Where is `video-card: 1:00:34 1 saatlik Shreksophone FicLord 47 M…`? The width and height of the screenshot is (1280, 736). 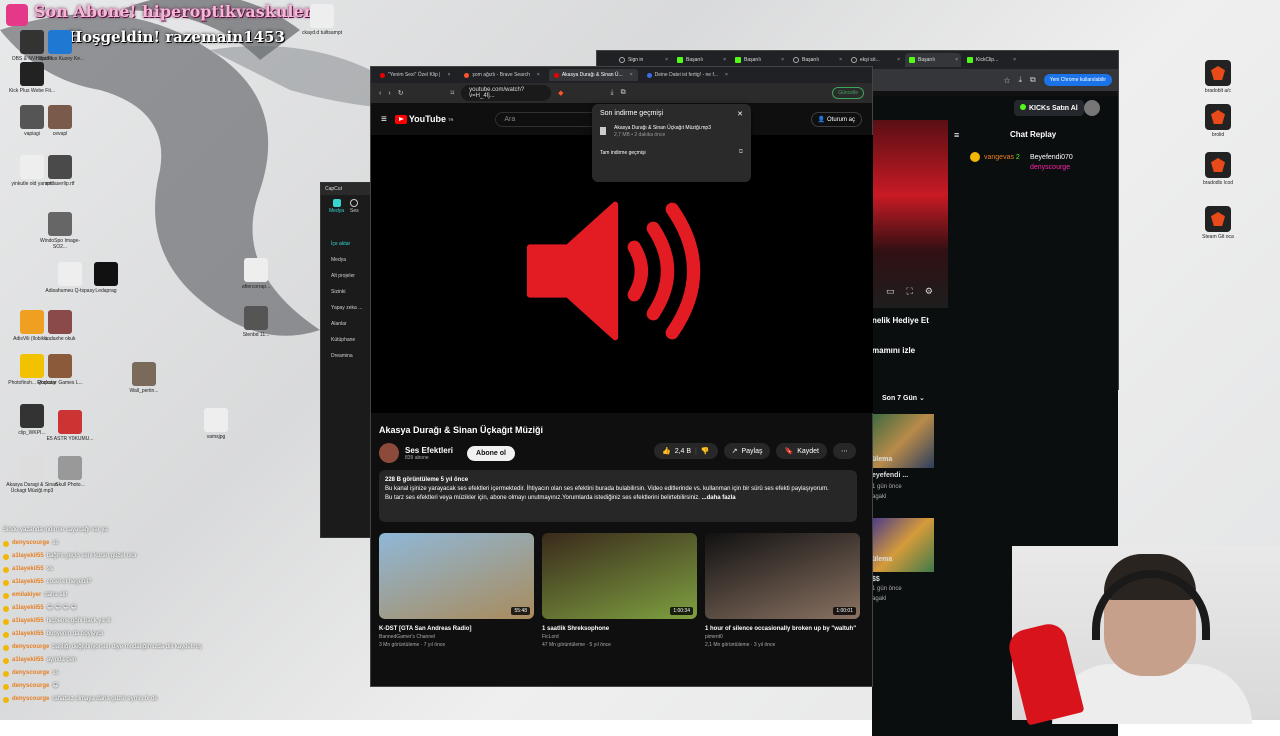
video-card: 1:00:34 1 saatlik Shreksophone FicLord 47 M… is located at coordinates (619, 591).